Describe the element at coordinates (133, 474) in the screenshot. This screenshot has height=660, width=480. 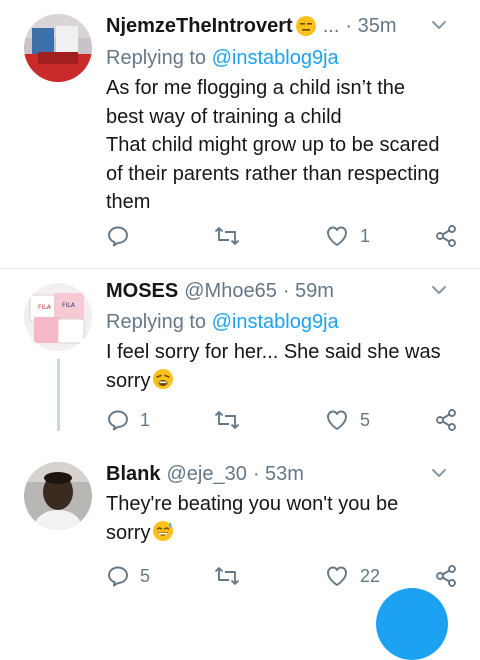
I see `display-name: Blank` at that location.